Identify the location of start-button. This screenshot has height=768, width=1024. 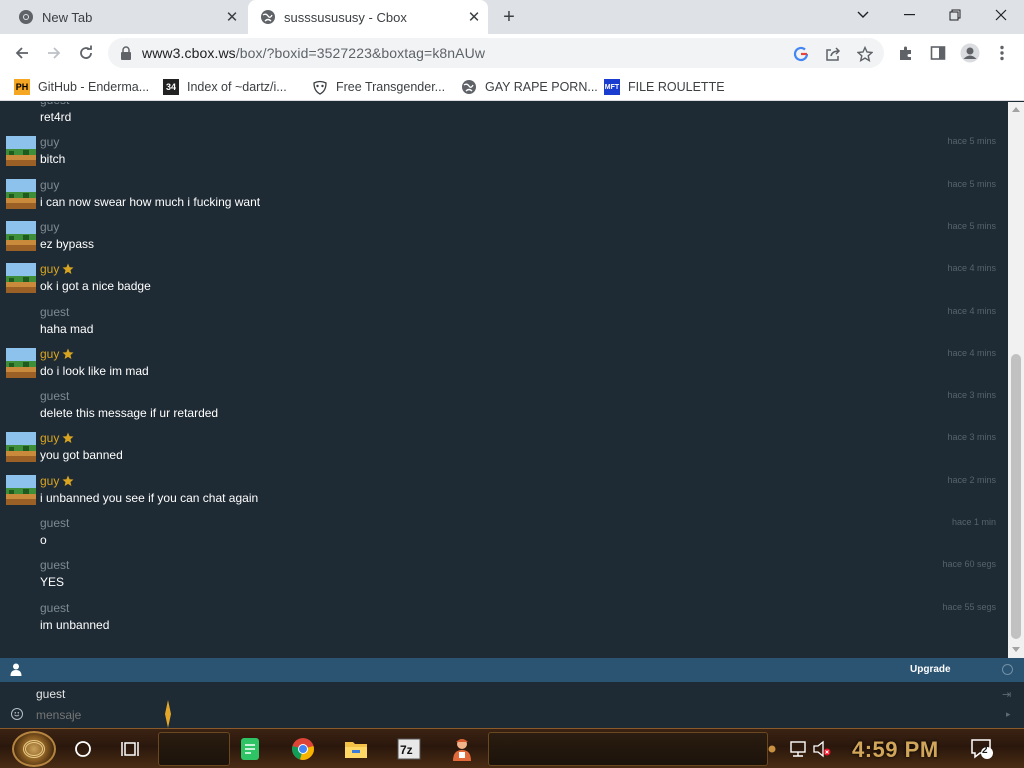
(34, 749).